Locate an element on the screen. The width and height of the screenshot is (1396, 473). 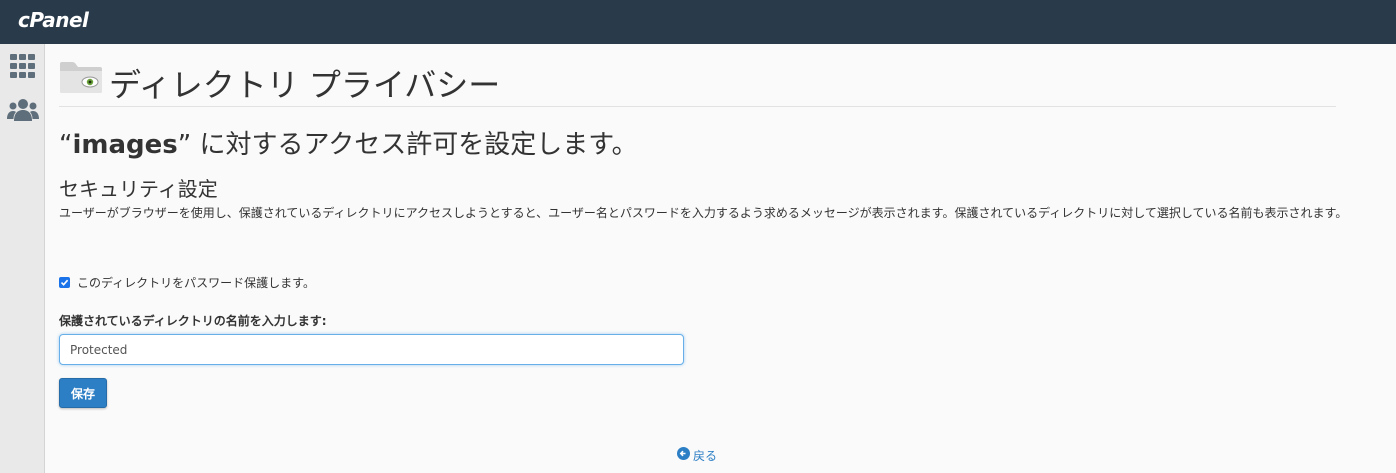
name-label: 保護されているディレクトリの名前を入力します: is located at coordinates (193, 321).